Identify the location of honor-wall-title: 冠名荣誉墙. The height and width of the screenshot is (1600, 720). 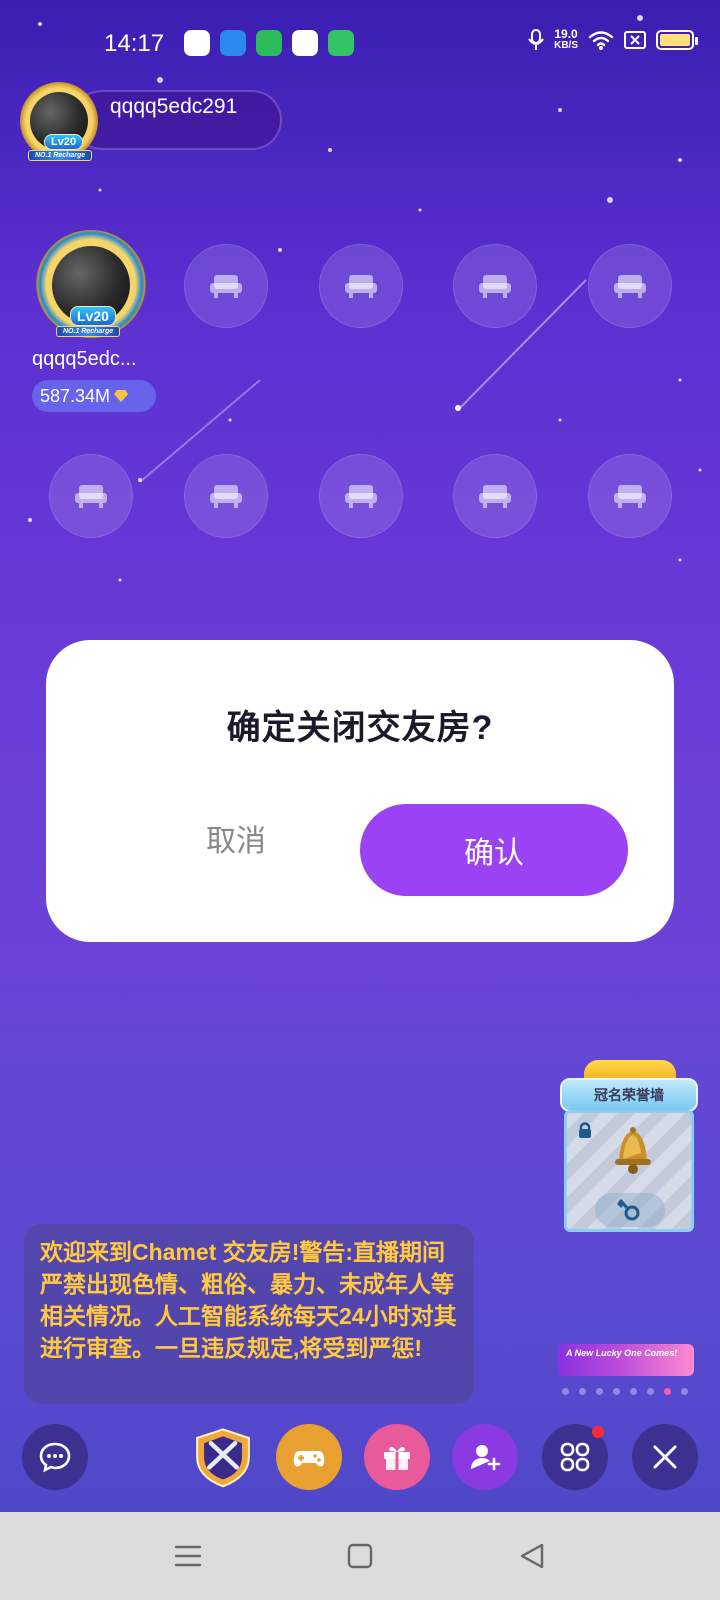
(629, 1095).